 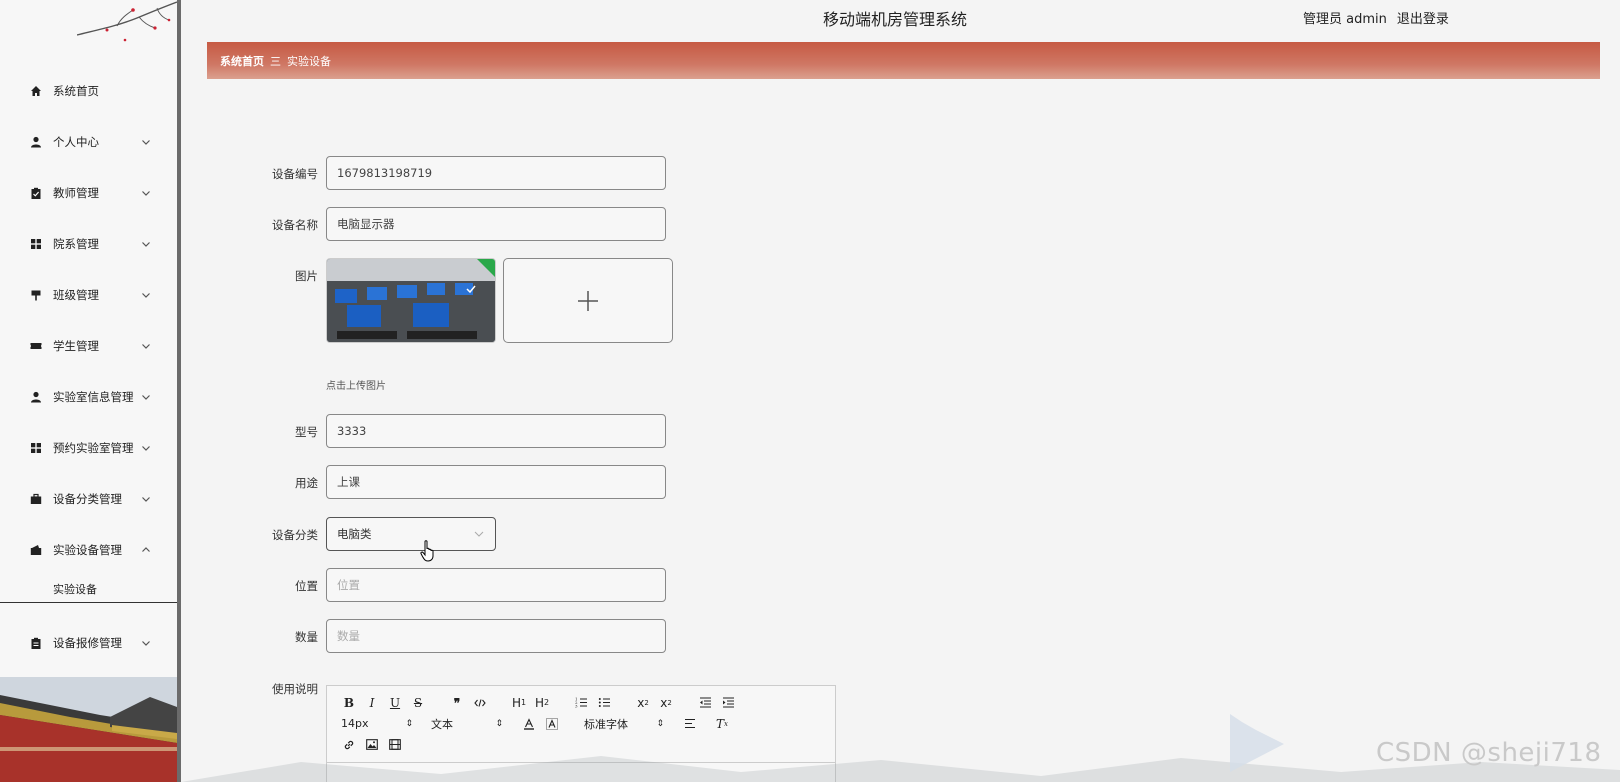 What do you see at coordinates (496, 585) in the screenshot?
I see `location-input` at bounding box center [496, 585].